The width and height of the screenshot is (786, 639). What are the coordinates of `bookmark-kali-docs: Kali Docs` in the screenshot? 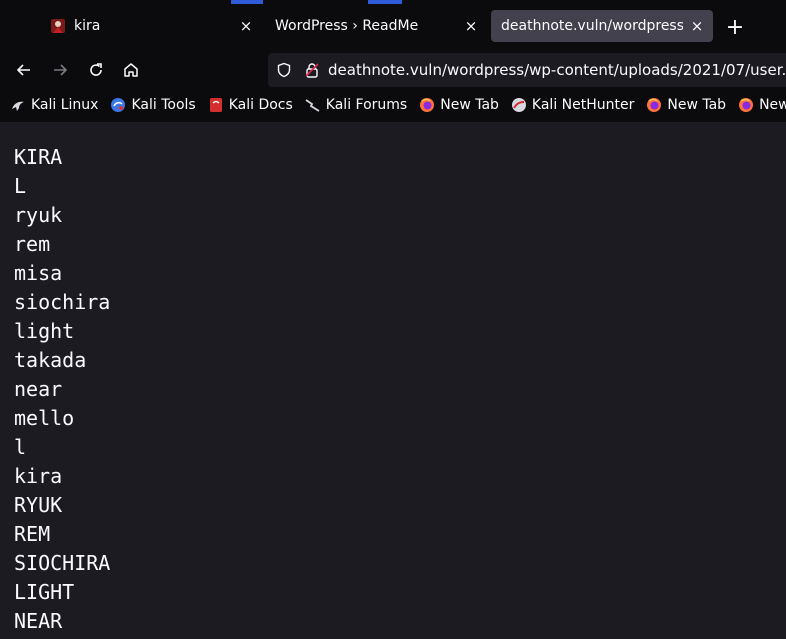 It's located at (250, 105).